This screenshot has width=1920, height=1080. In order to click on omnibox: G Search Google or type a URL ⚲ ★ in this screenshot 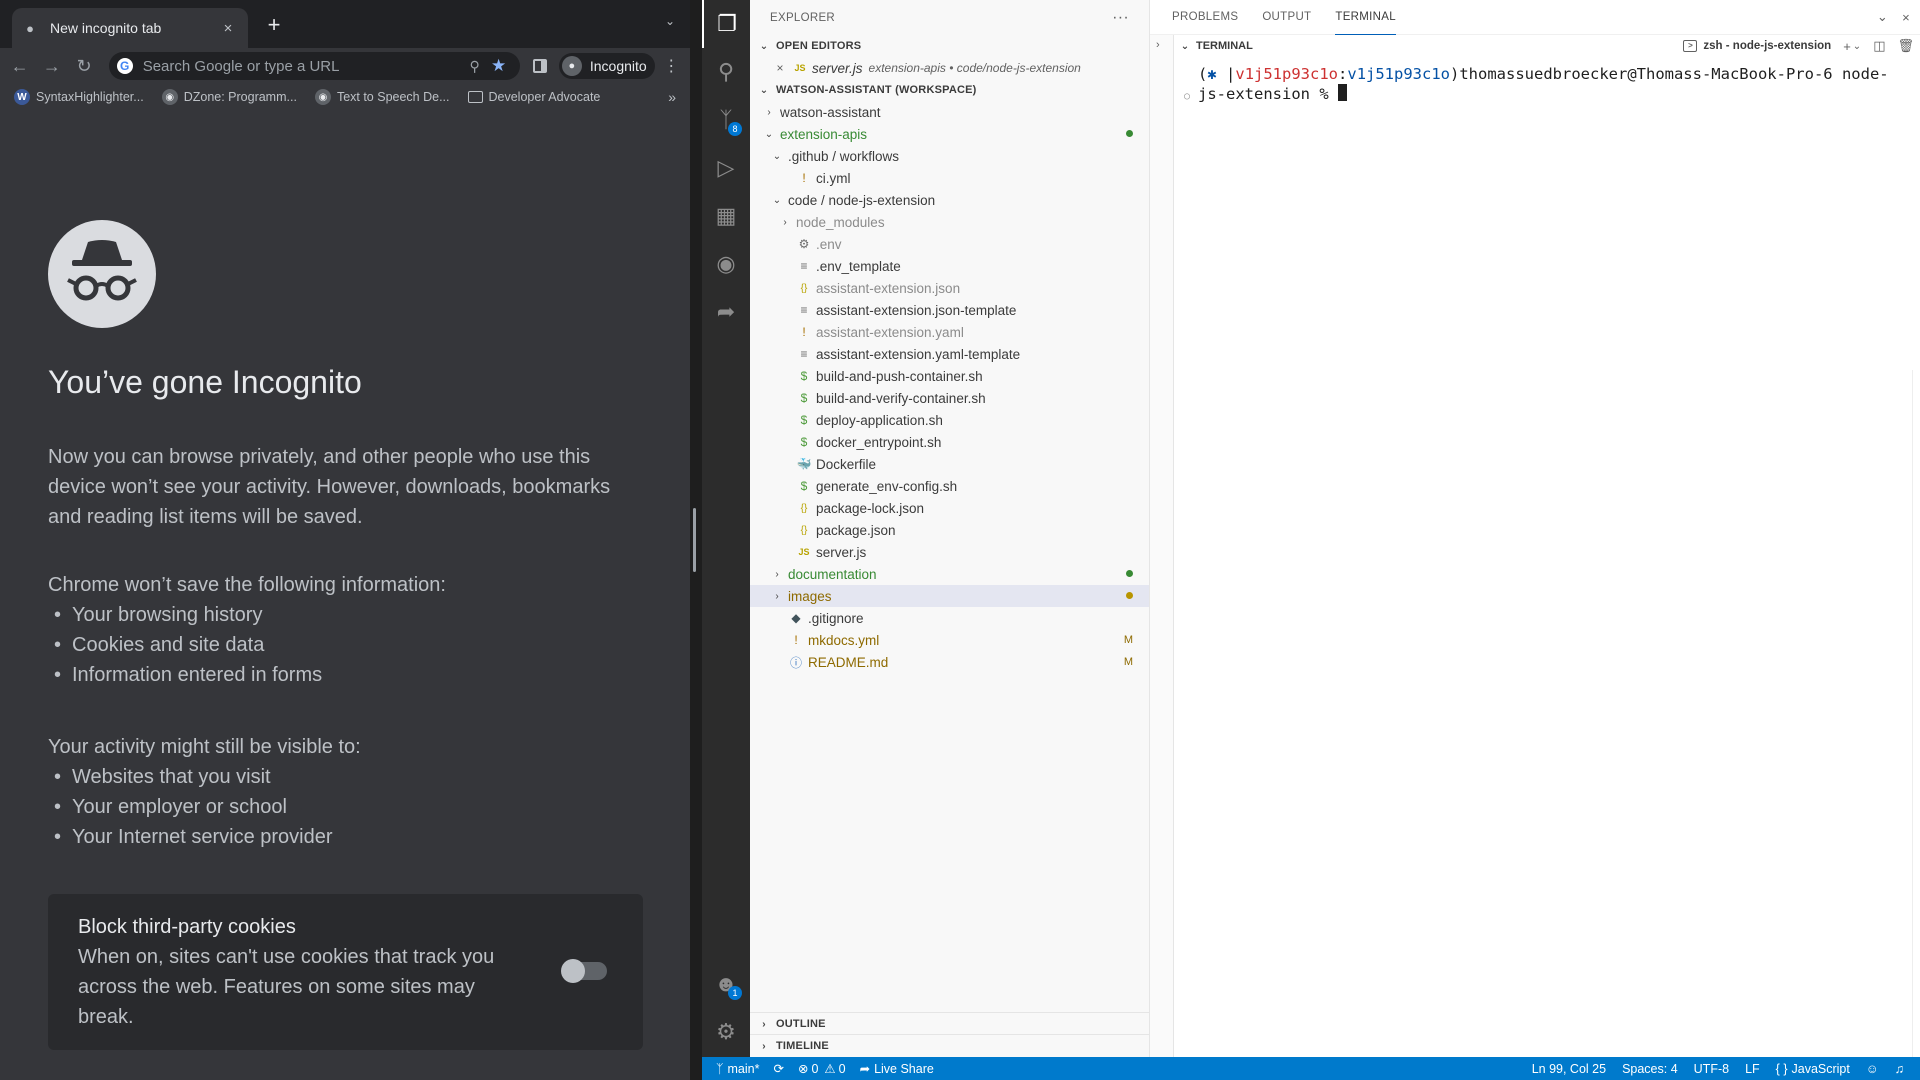, I will do `click(314, 66)`.